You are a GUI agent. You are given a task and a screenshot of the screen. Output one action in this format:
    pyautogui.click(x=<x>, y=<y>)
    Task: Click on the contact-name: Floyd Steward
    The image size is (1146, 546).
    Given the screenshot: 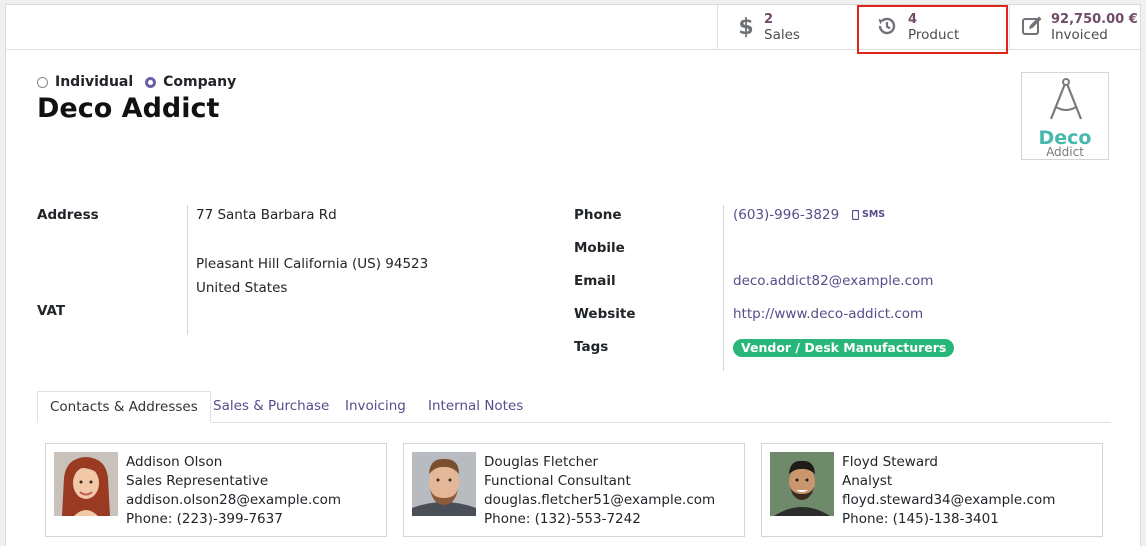 What is the action you would take?
    pyautogui.click(x=890, y=462)
    